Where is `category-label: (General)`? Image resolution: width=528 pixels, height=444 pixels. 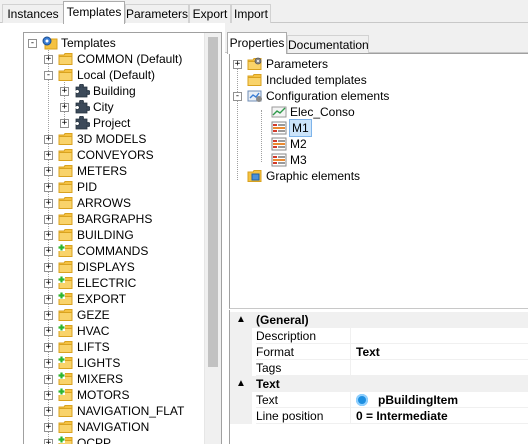
category-label: (General) is located at coordinates (282, 320).